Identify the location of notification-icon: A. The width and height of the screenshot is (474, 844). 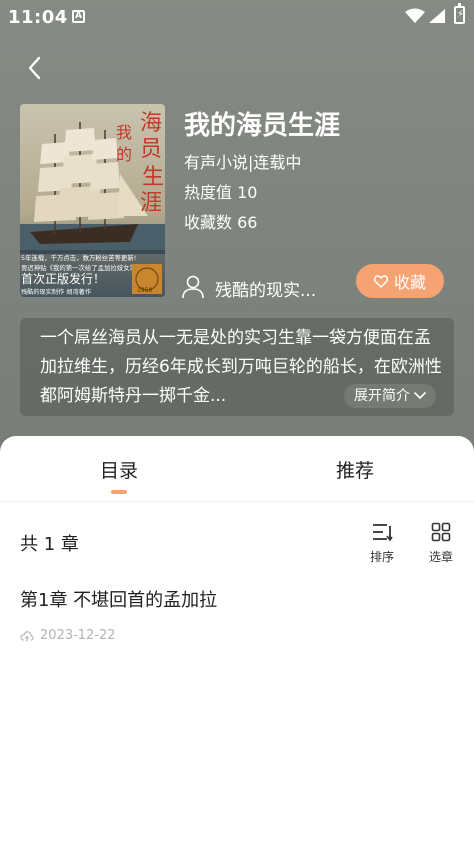
(78, 16).